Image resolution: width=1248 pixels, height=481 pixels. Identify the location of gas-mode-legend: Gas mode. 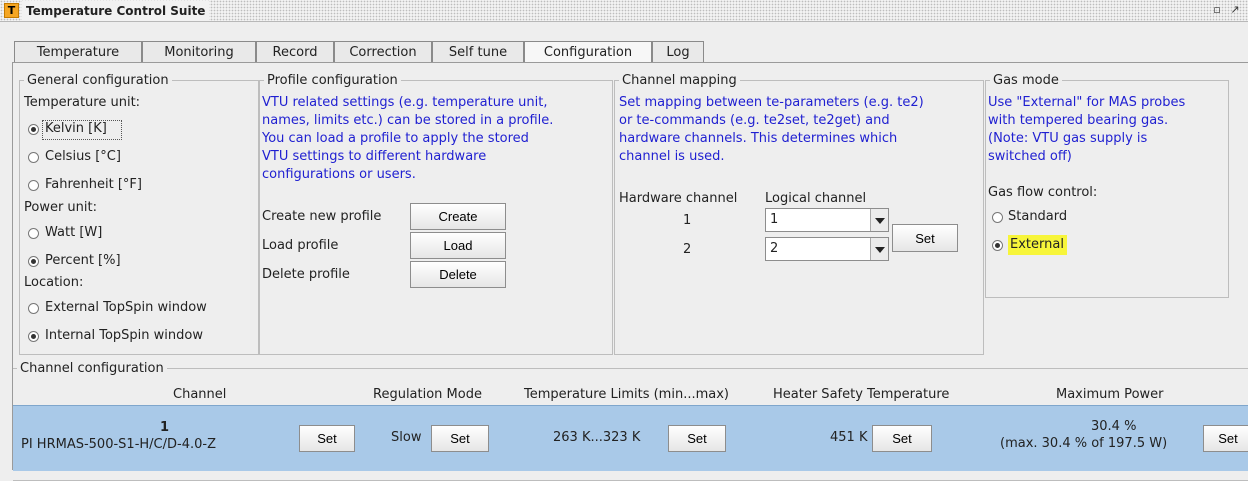
(1026, 80).